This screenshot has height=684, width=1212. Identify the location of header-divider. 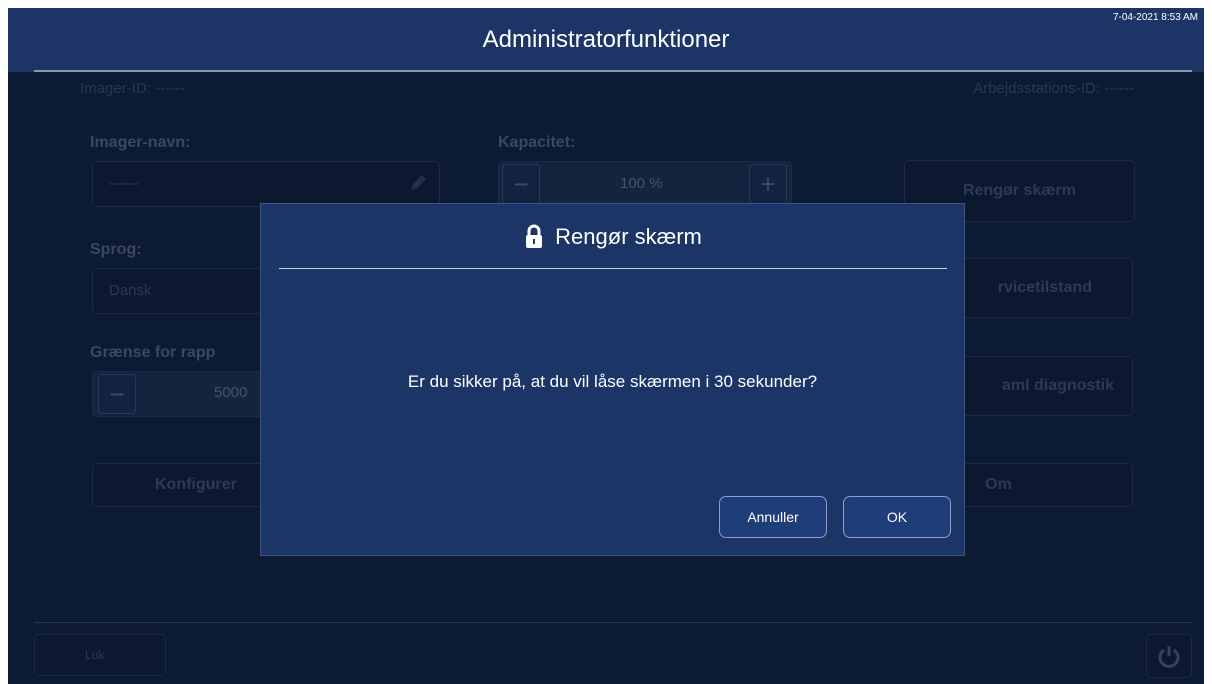
(613, 71).